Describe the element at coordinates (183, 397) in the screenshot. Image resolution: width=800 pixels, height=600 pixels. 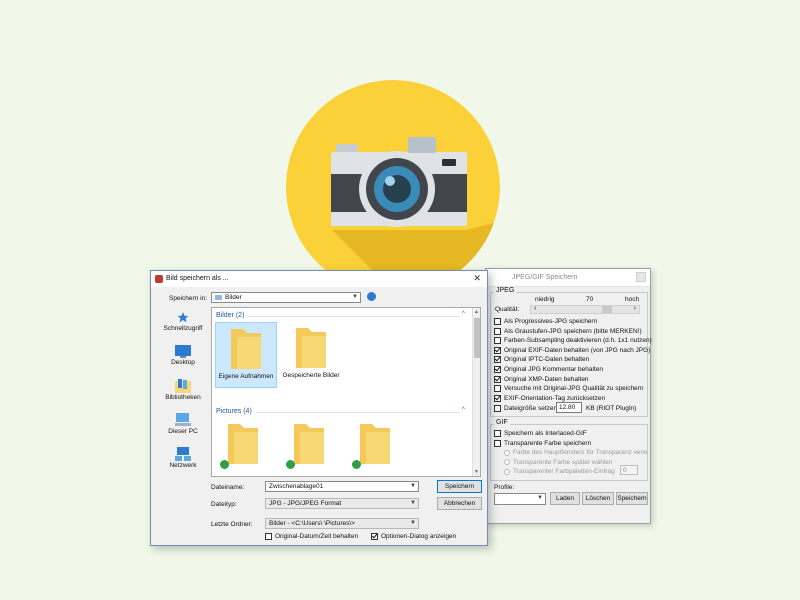
I see `place-label: Bibliotheken` at that location.